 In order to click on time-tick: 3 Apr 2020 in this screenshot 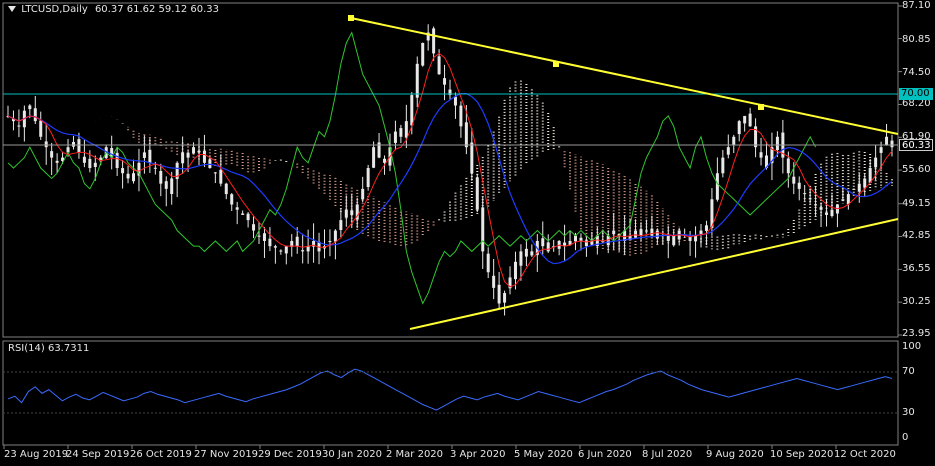, I will do `click(478, 454)`.